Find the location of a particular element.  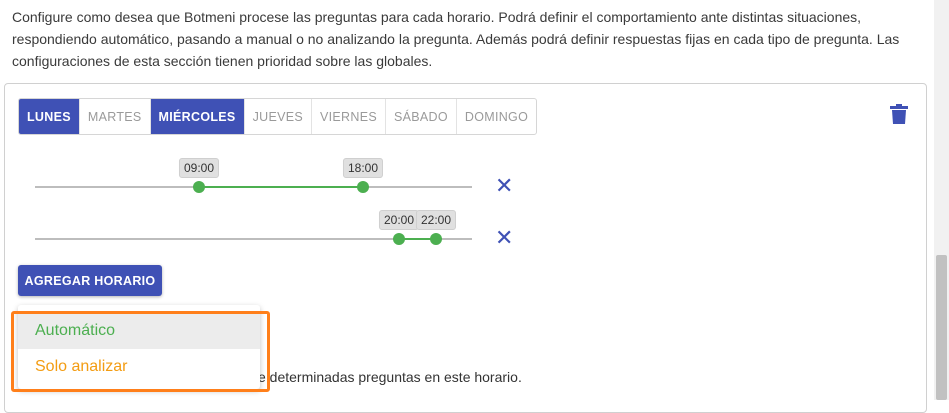

day-lunes: LUNES is located at coordinates (49, 116).